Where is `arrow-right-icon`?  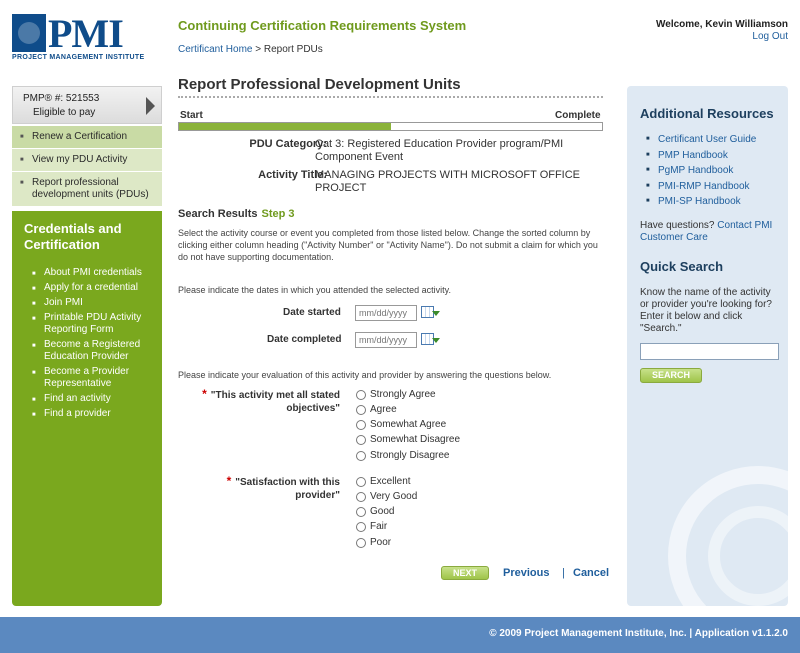 arrow-right-icon is located at coordinates (150, 106).